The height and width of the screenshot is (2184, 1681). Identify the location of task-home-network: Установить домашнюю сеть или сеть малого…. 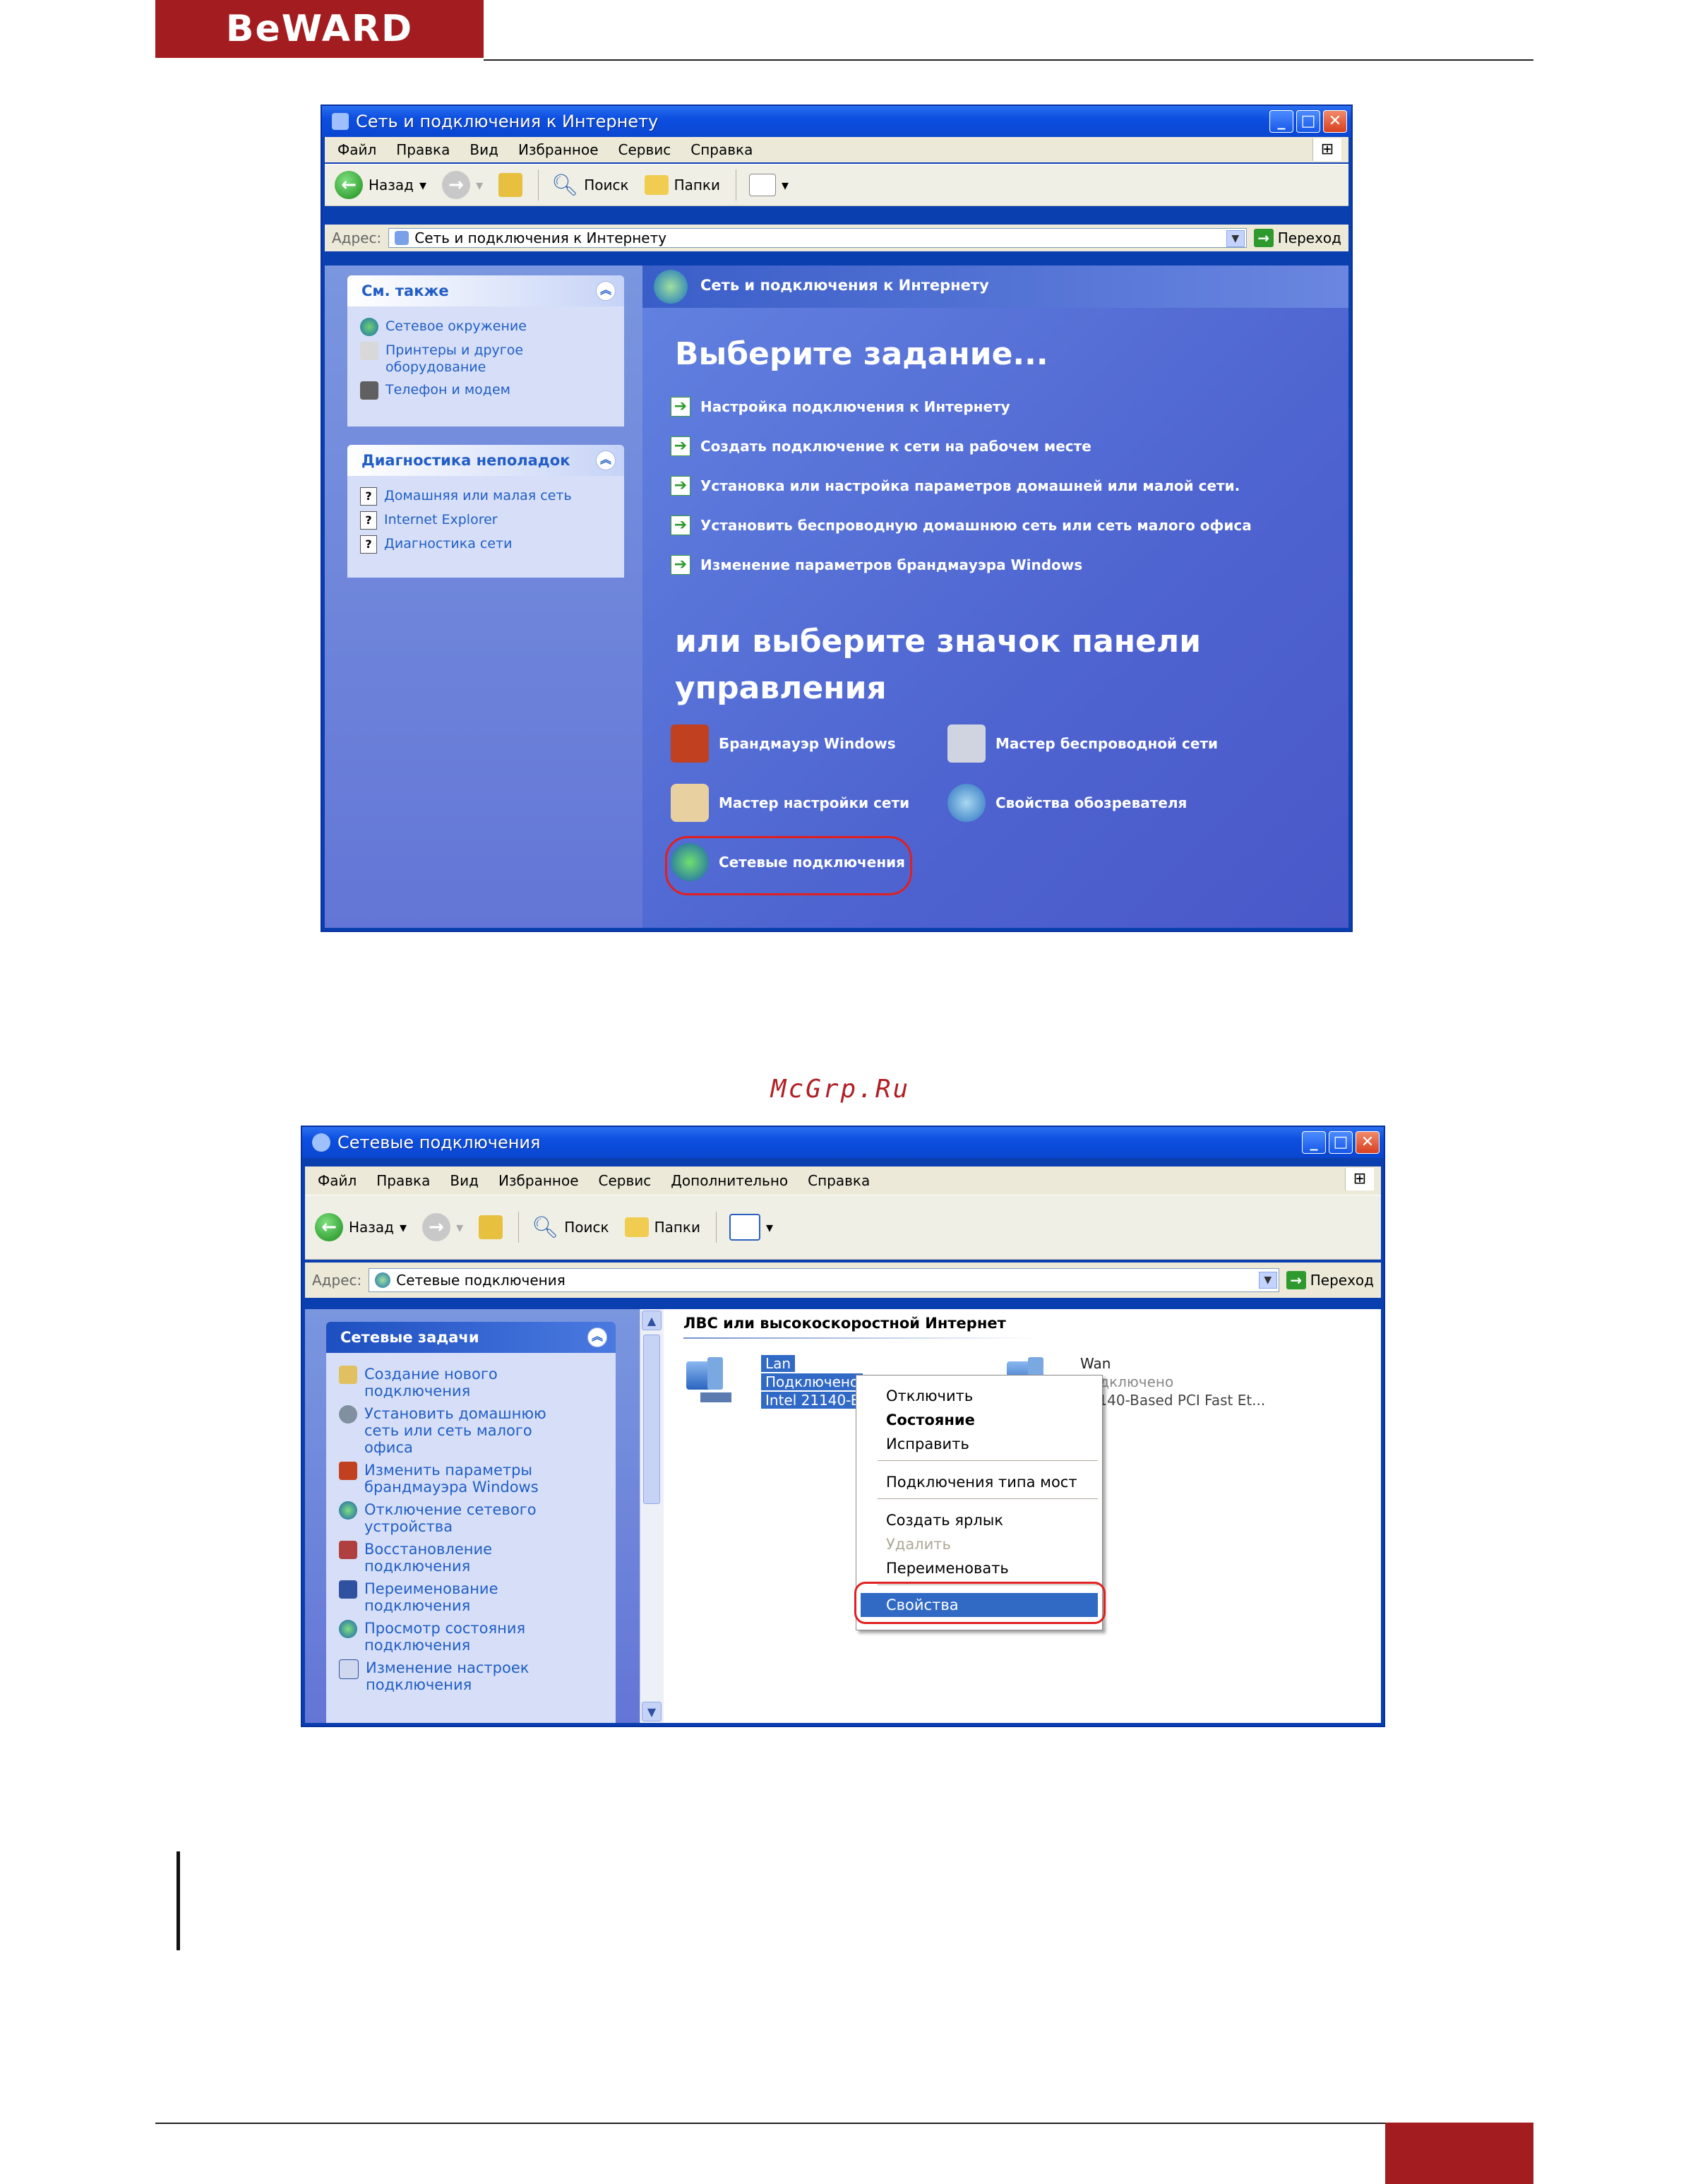
(478, 1430).